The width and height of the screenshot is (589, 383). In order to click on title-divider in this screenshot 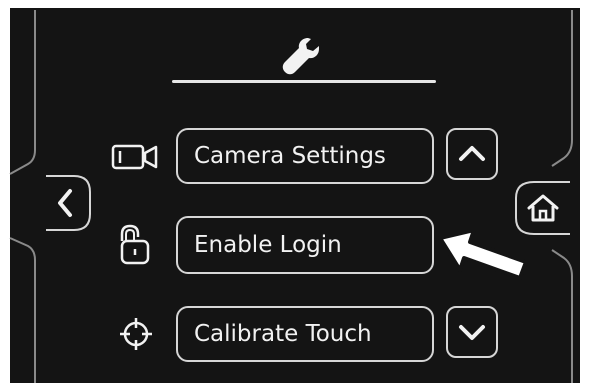, I will do `click(304, 81)`.